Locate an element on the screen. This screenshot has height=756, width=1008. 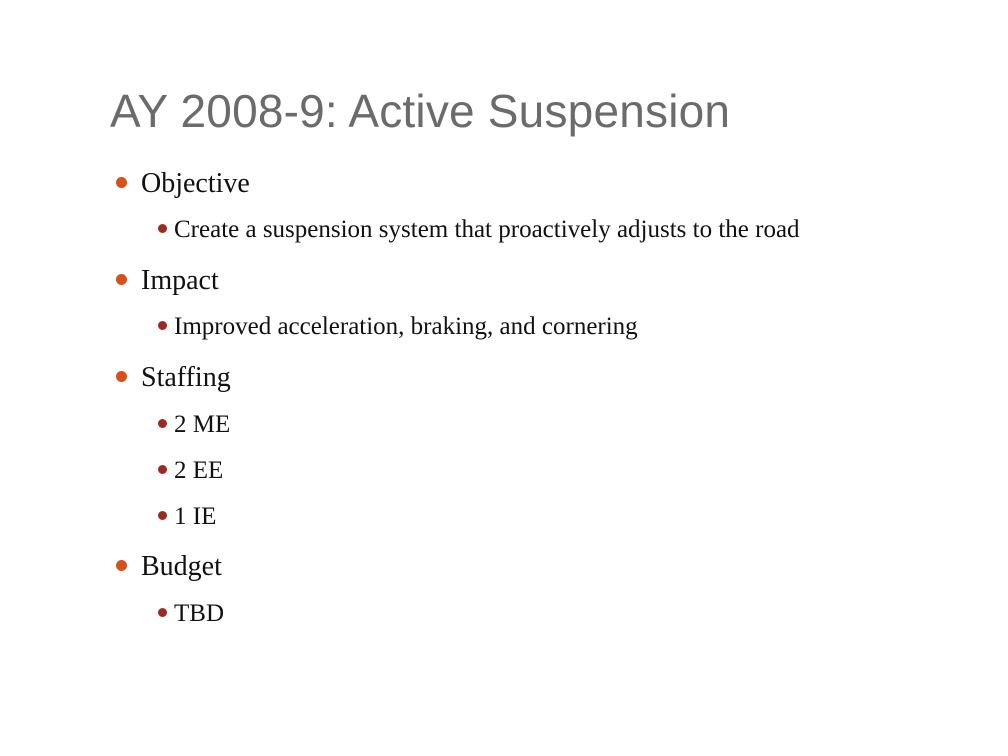
sub-bullet-staffing-me: 2 ME is located at coordinates (194, 425).